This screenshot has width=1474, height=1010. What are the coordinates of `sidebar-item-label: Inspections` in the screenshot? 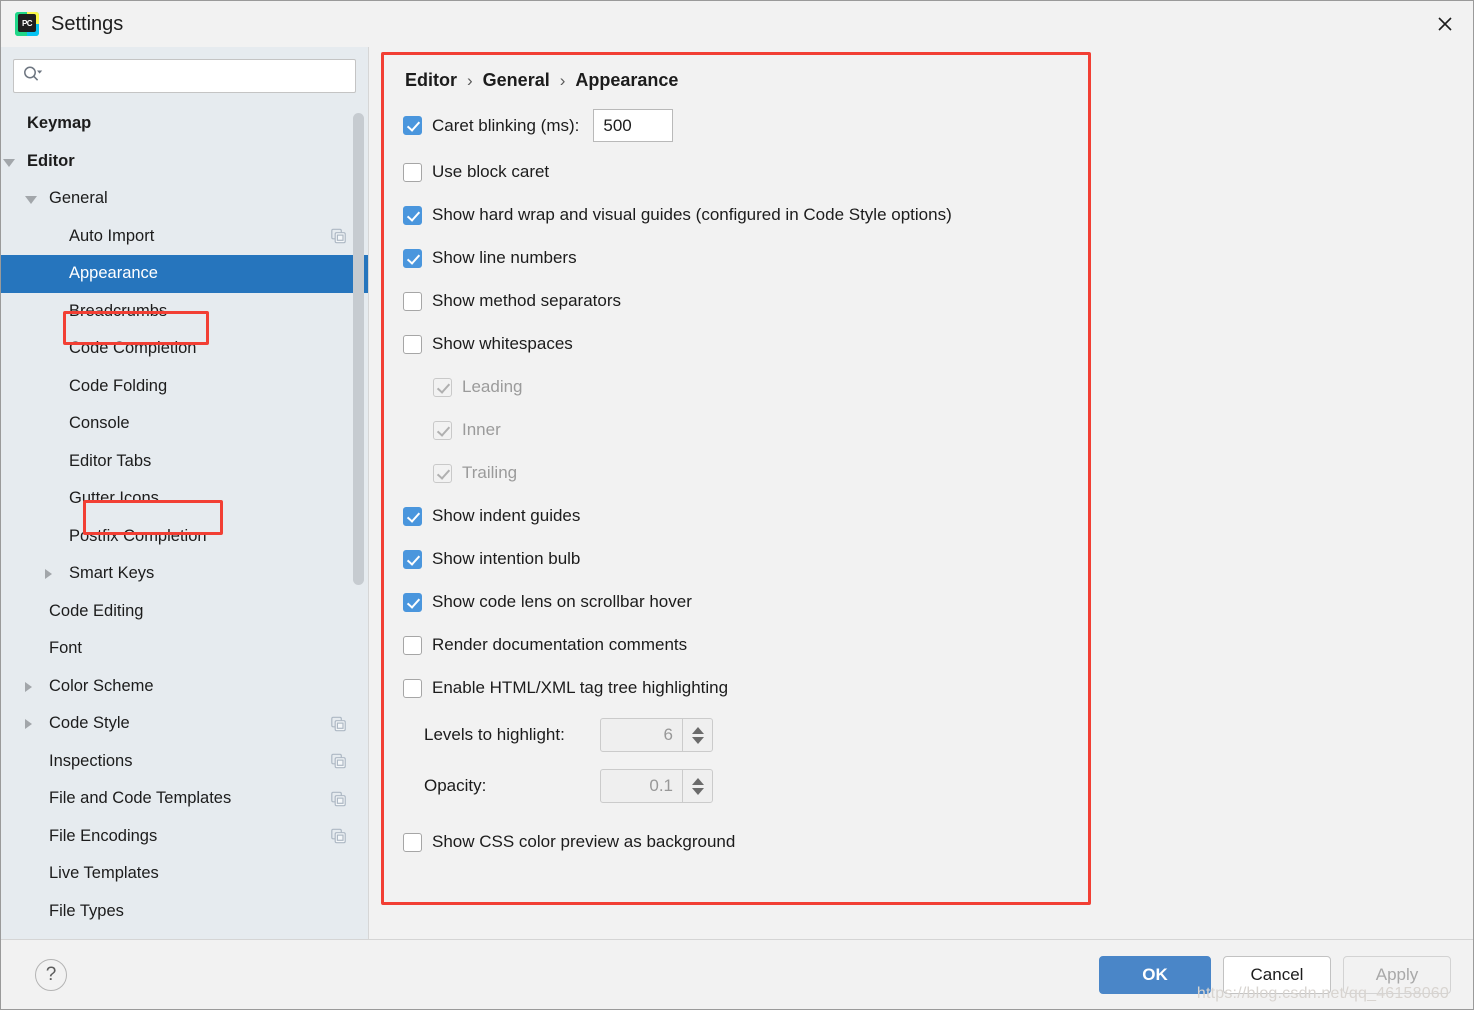 It's located at (91, 760).